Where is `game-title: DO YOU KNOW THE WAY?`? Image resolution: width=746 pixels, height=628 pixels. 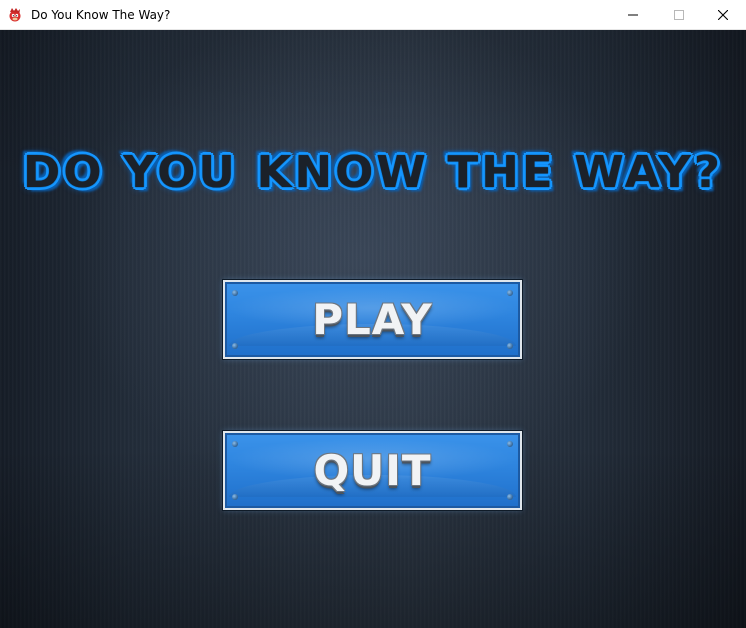
game-title: DO YOU KNOW THE WAY? is located at coordinates (373, 172).